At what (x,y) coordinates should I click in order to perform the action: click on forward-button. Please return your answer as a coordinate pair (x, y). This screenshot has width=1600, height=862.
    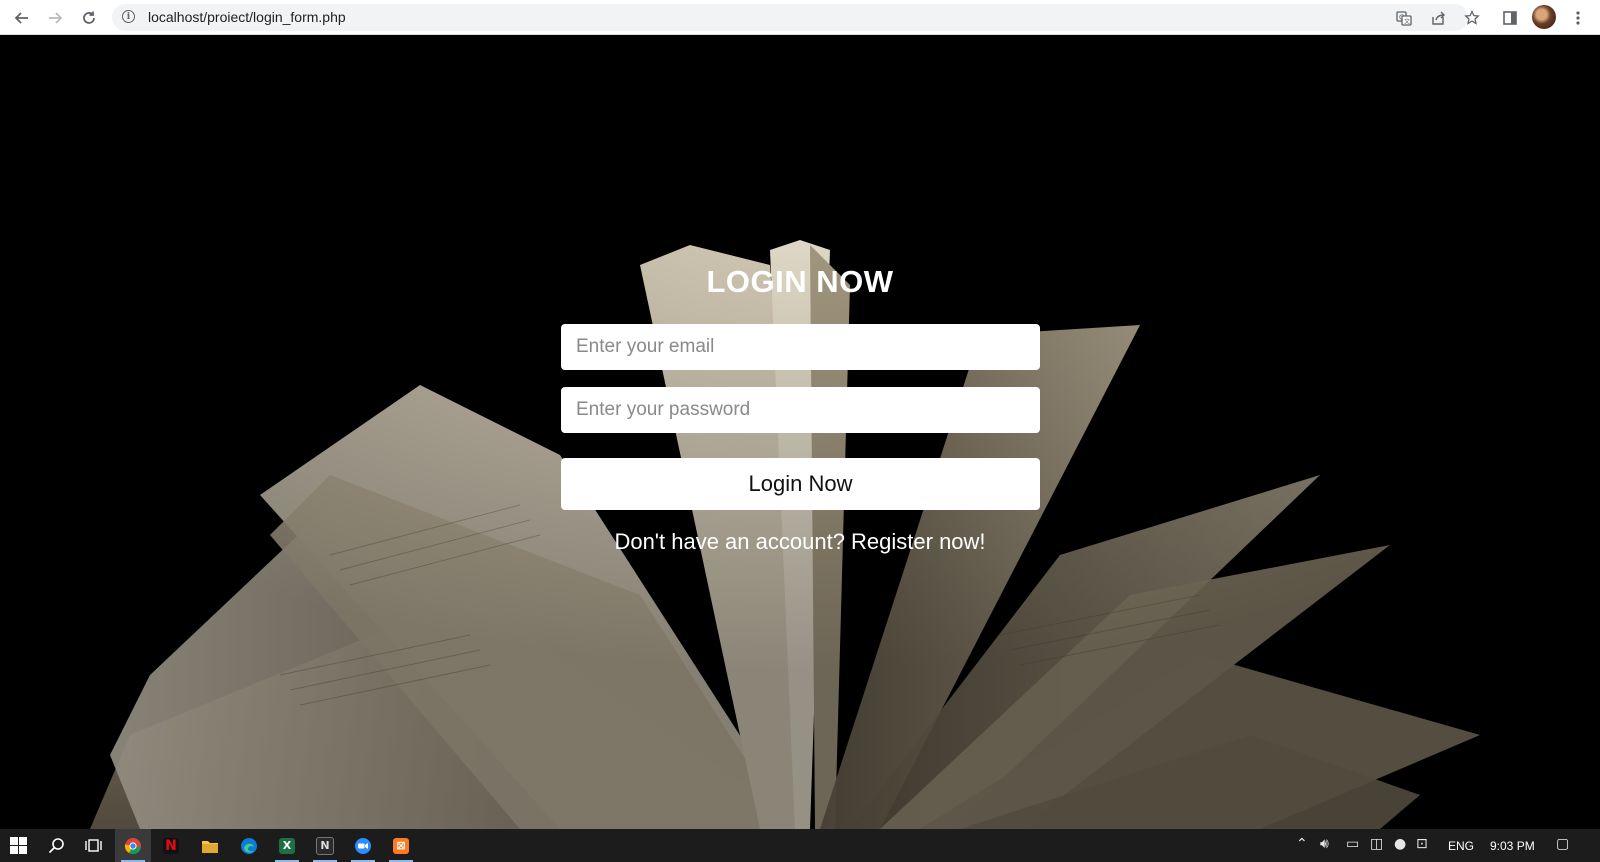
    Looking at the image, I should click on (55, 18).